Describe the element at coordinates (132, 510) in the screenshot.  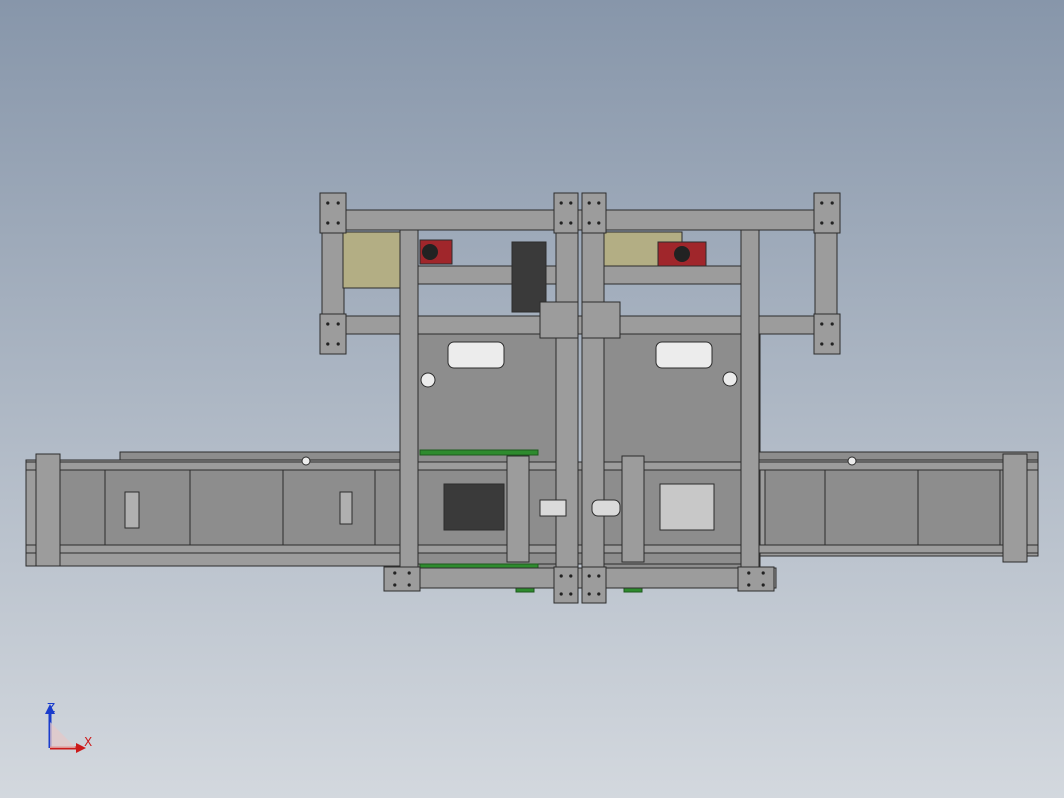
I see `bed-slot-far-left` at that location.